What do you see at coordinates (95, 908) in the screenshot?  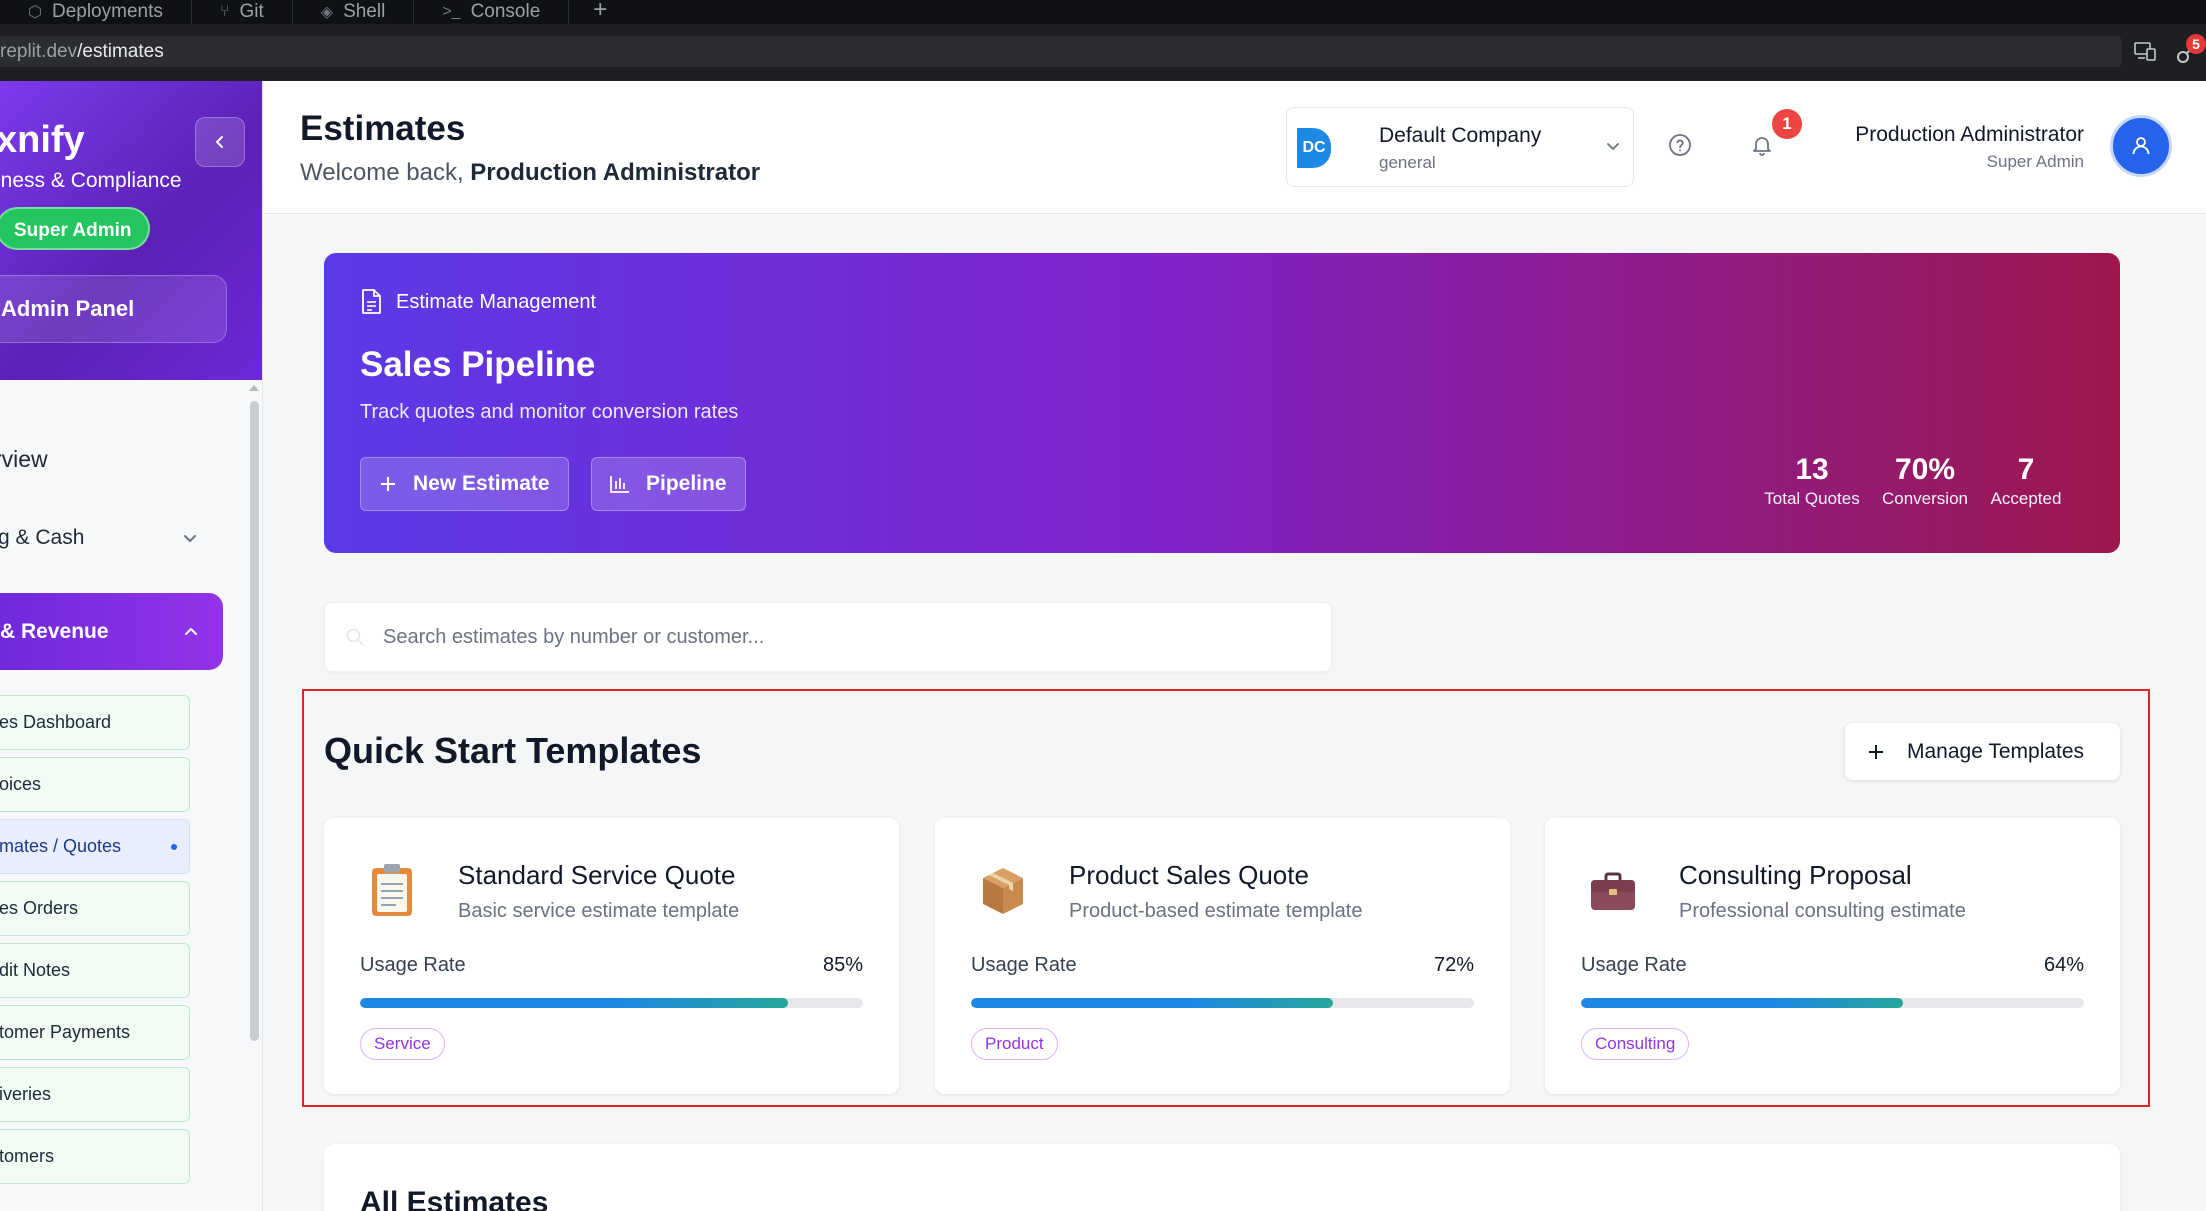 I see `sidebar-item-sales-orders: es Orders` at bounding box center [95, 908].